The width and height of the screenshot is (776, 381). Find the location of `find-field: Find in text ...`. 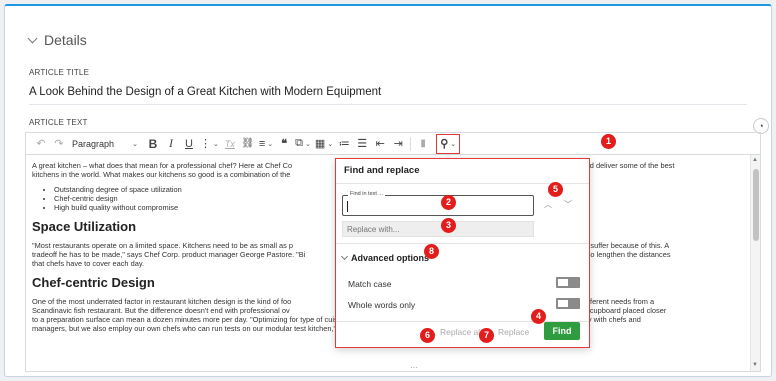

find-field: Find in text ... is located at coordinates (438, 203).